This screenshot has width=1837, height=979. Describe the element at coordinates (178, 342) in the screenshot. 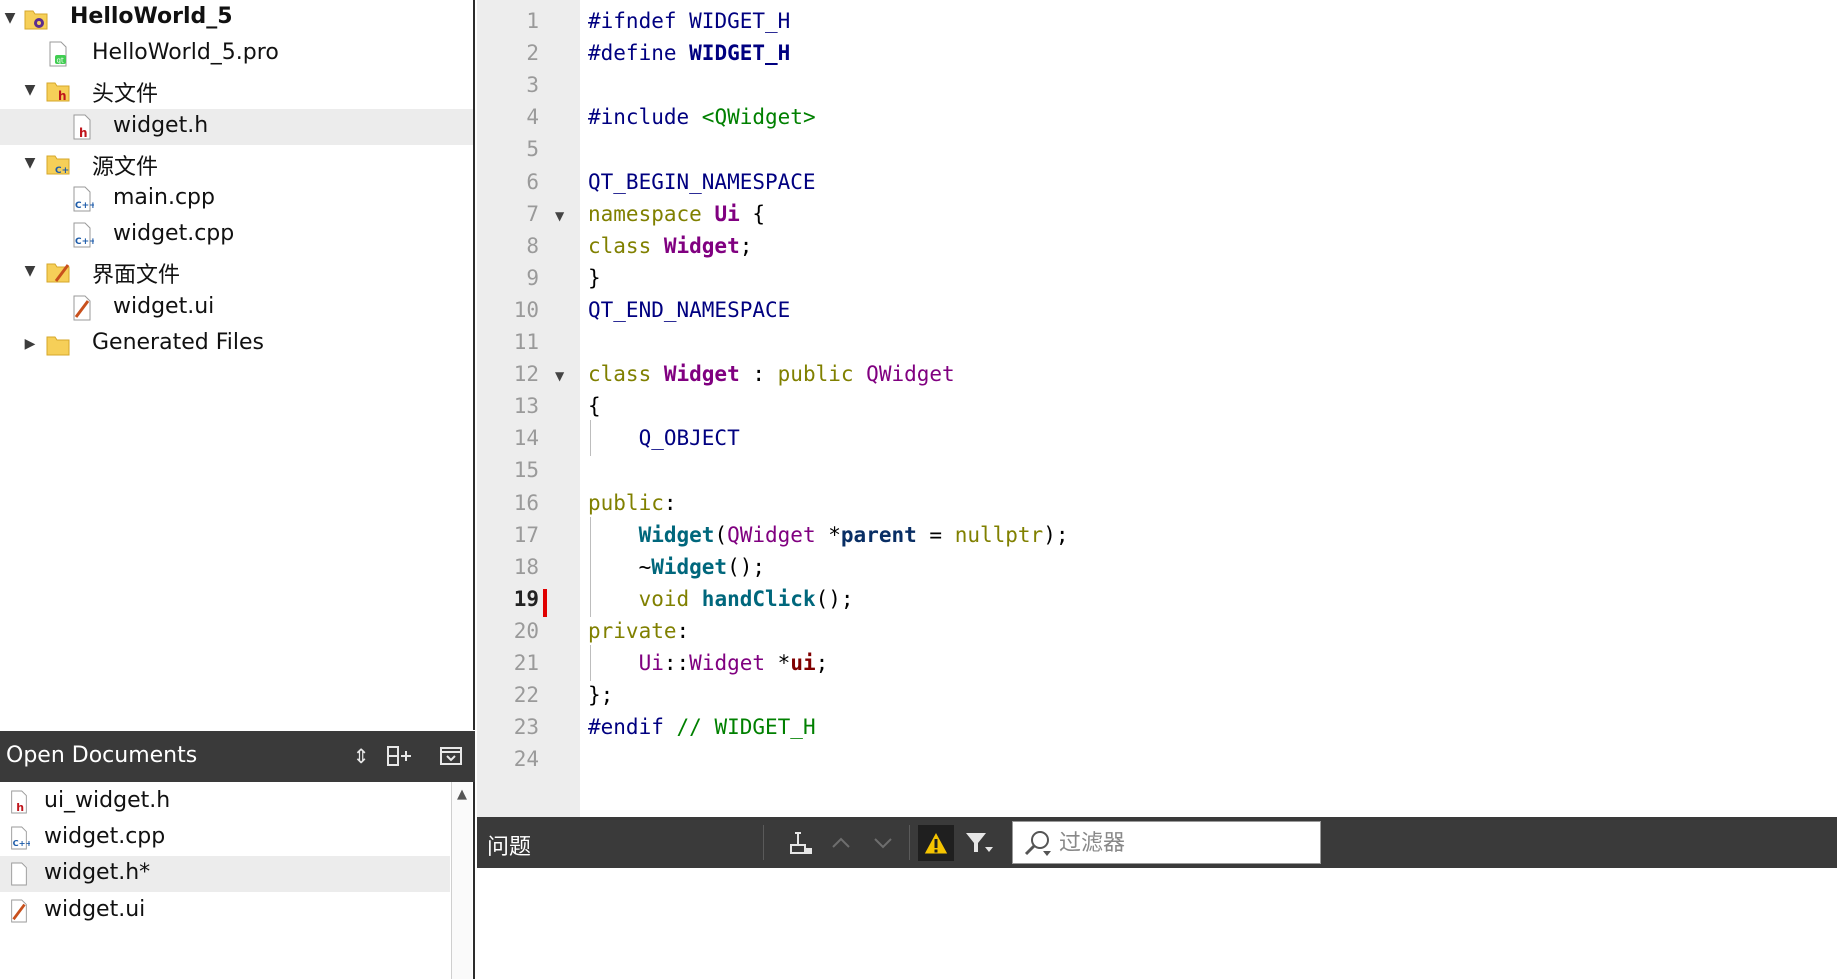

I see `tree-item-label: Generated Files` at that location.